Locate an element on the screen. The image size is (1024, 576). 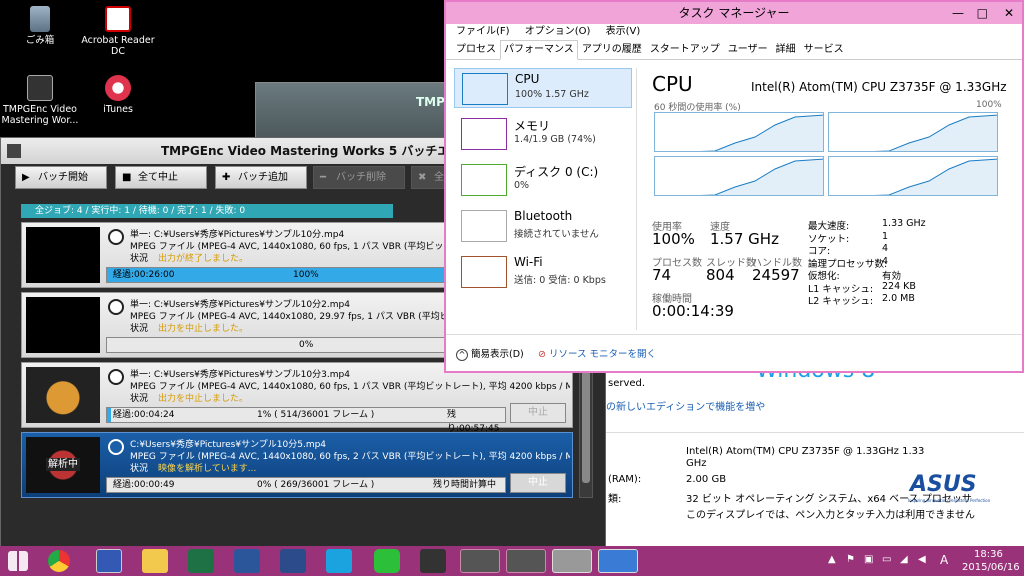
resource-wifi: Wi-Fi 送信: 0 受信: 0 Kbps is located at coordinates (543, 272).